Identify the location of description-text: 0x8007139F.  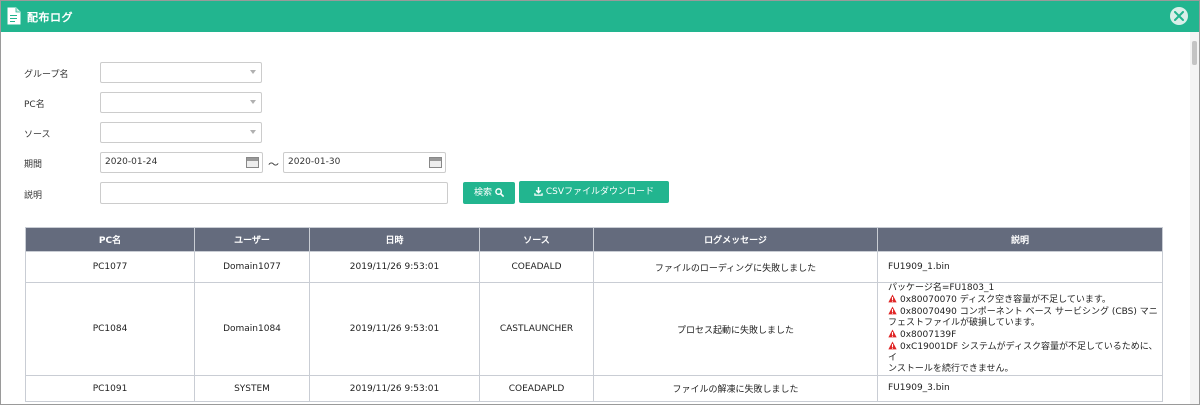
(928, 335).